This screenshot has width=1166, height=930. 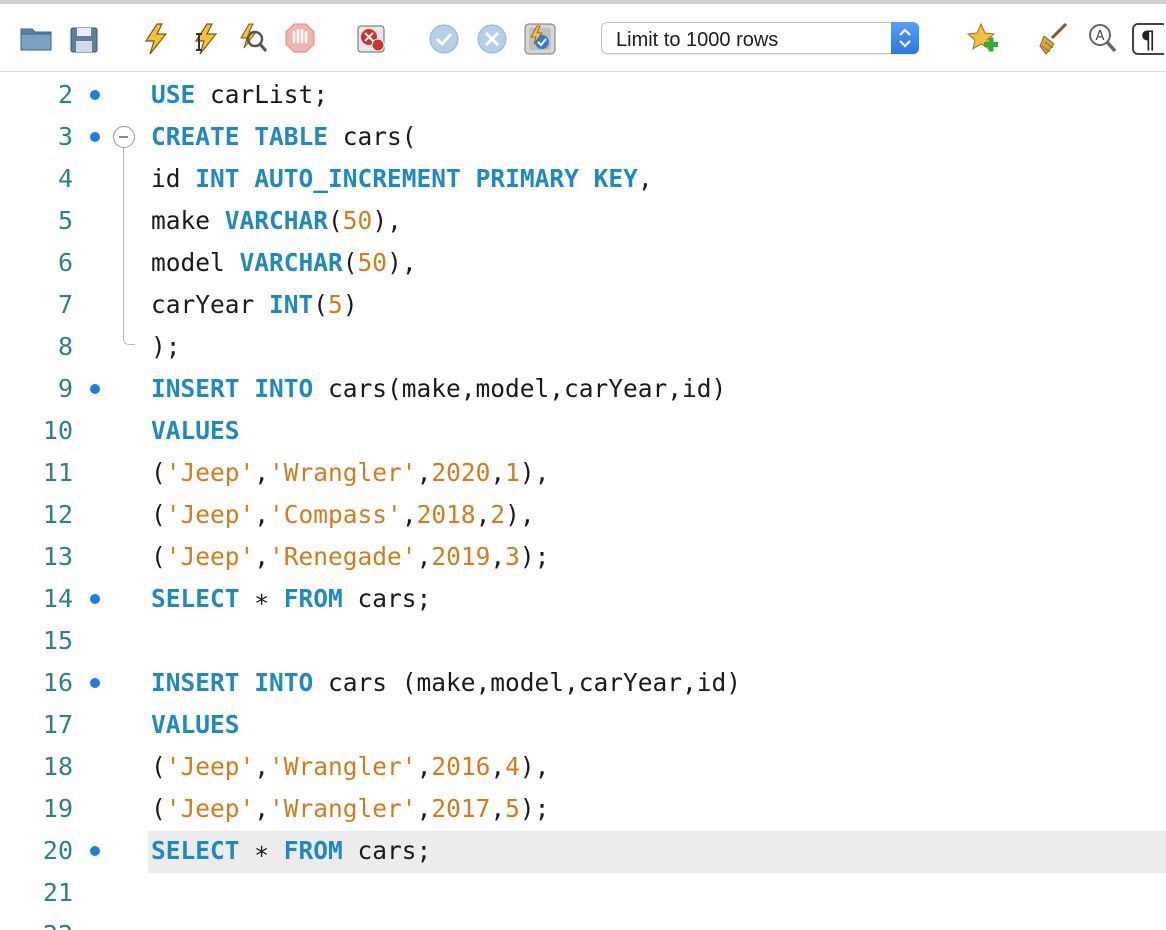 What do you see at coordinates (583, 221) in the screenshot?
I see `code-line: 5 make VARCHAR(50),` at bounding box center [583, 221].